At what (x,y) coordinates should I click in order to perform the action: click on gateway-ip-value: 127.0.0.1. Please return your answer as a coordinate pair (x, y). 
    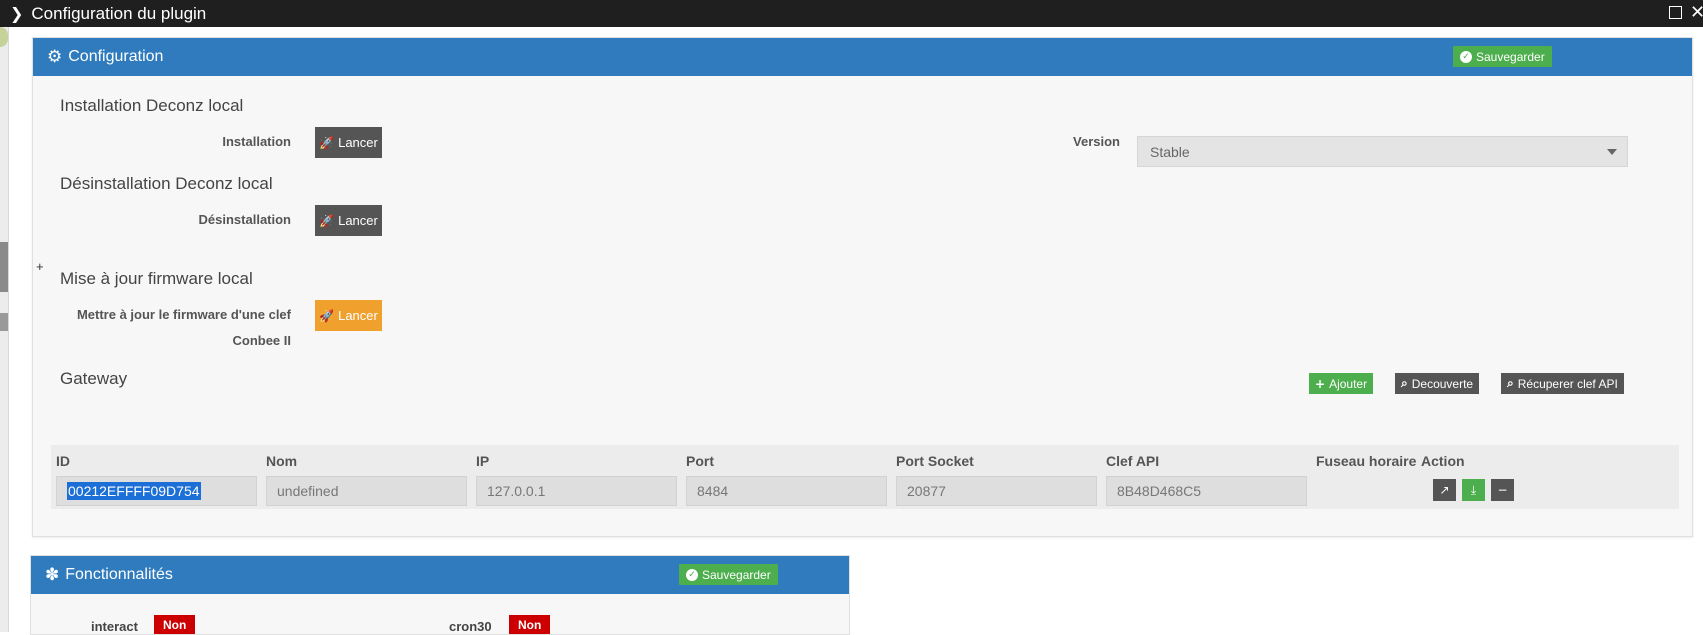
    Looking at the image, I should click on (516, 491).